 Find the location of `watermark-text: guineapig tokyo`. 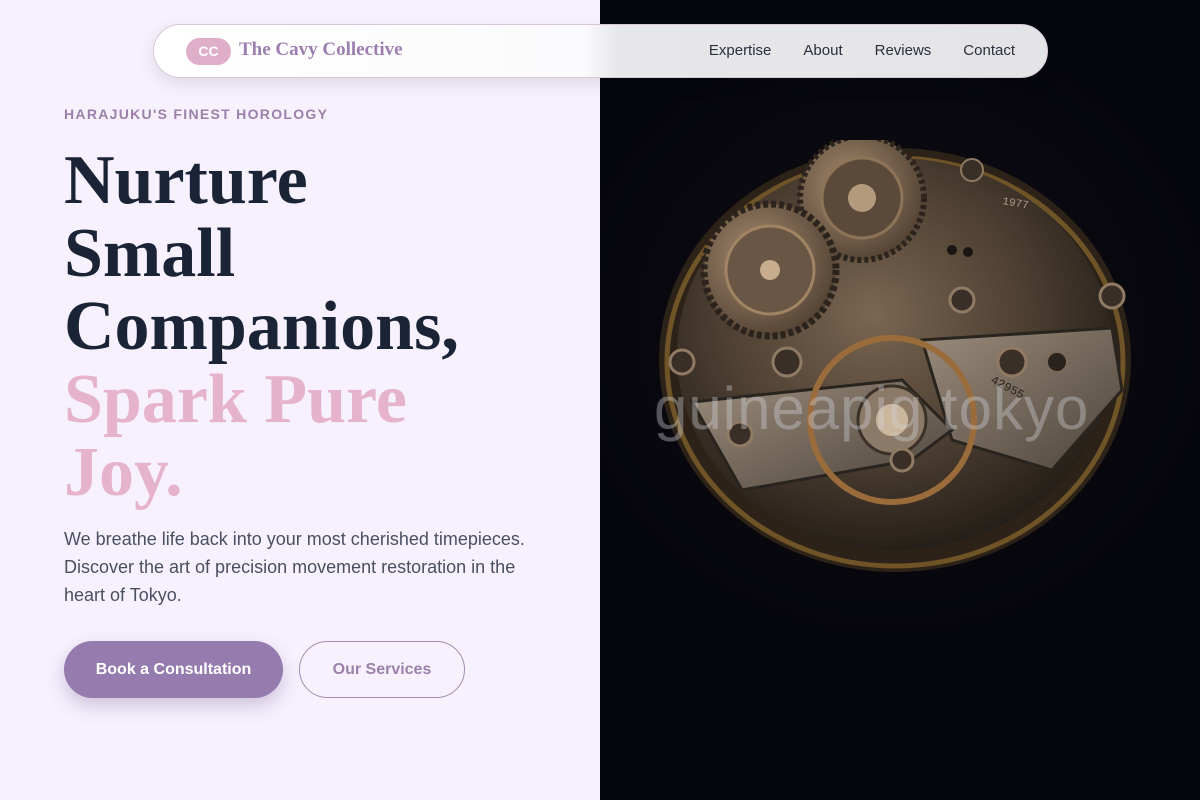

watermark-text: guineapig tokyo is located at coordinates (872, 408).